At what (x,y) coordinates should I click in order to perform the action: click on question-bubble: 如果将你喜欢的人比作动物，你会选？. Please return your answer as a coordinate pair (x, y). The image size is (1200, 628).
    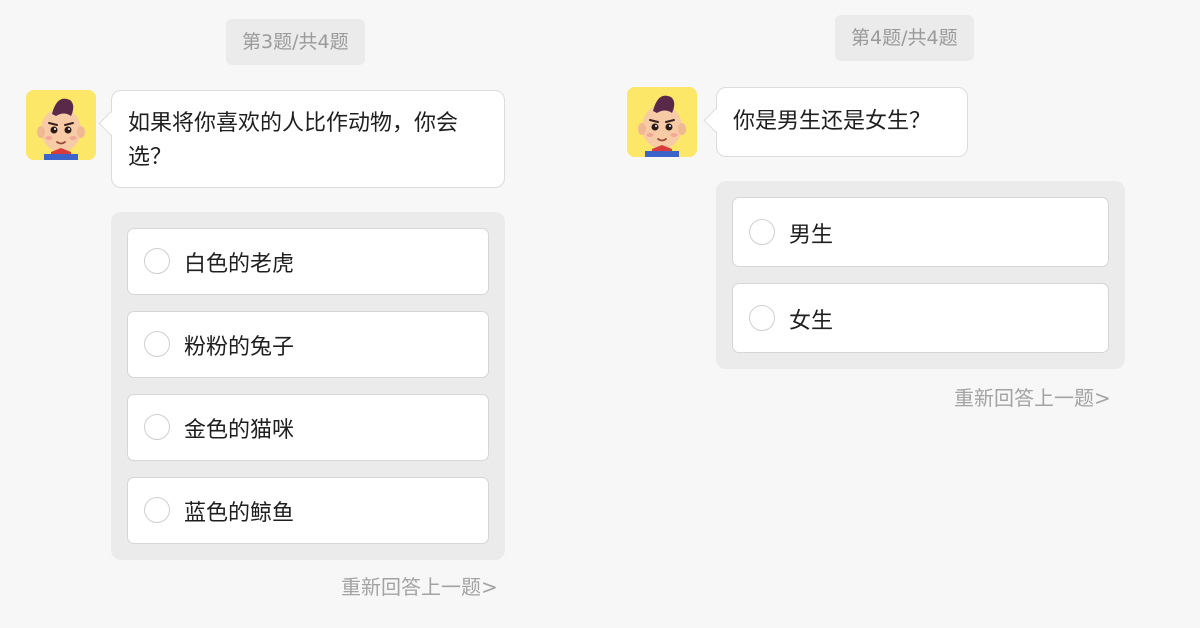
    Looking at the image, I should click on (308, 139).